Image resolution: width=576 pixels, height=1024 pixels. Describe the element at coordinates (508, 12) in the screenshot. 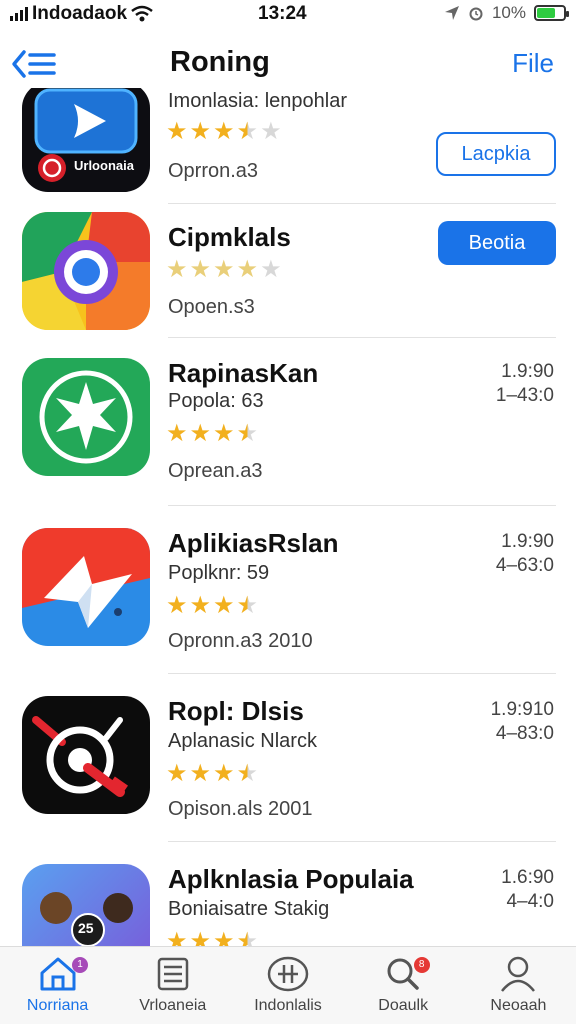

I see `battery-percent: 10%` at that location.